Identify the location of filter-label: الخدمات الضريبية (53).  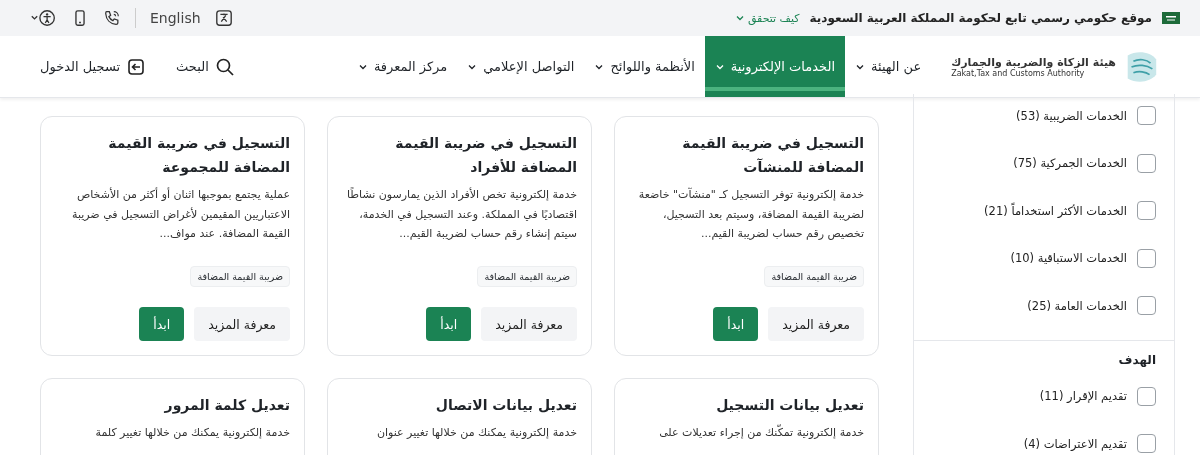
(1071, 115).